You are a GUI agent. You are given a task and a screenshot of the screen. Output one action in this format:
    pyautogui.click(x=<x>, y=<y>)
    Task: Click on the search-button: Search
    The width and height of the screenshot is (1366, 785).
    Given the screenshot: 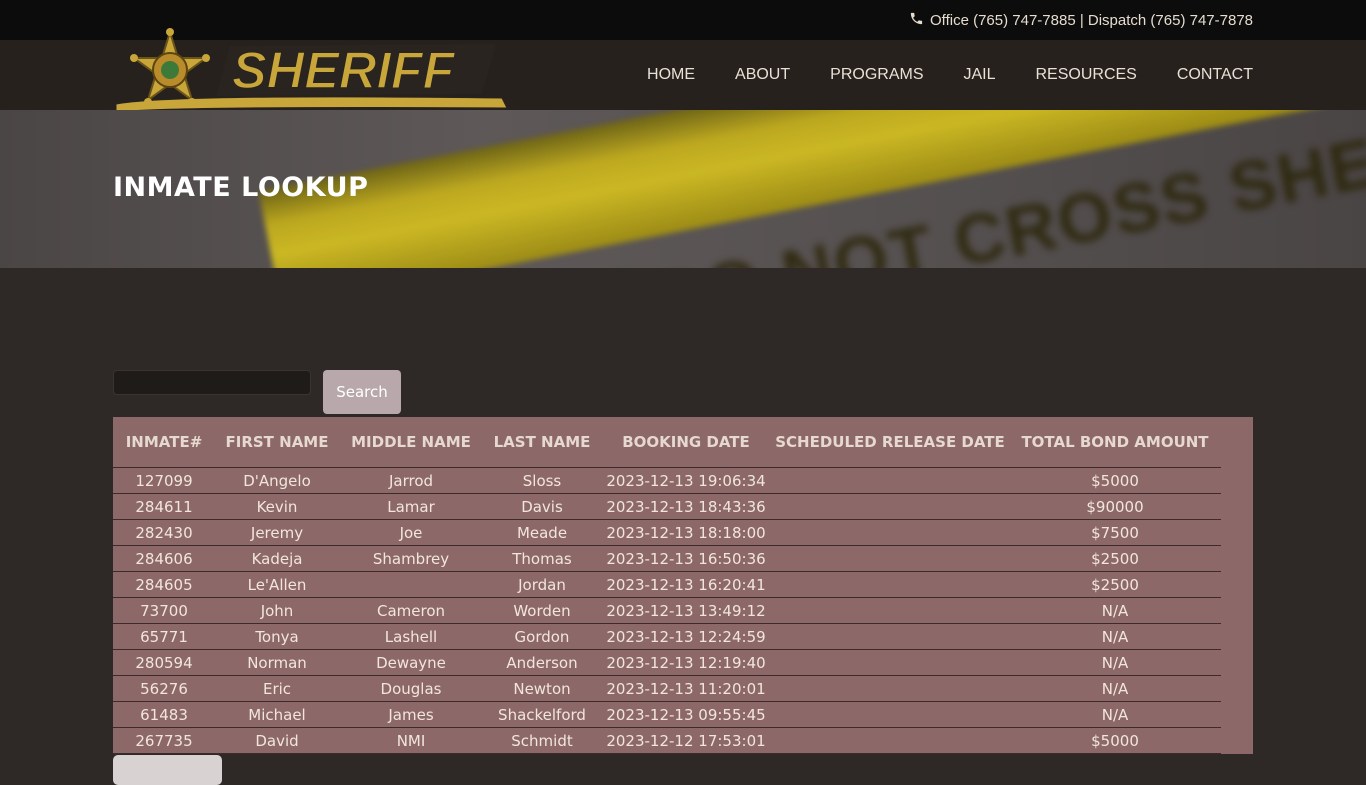 What is the action you would take?
    pyautogui.click(x=362, y=392)
    